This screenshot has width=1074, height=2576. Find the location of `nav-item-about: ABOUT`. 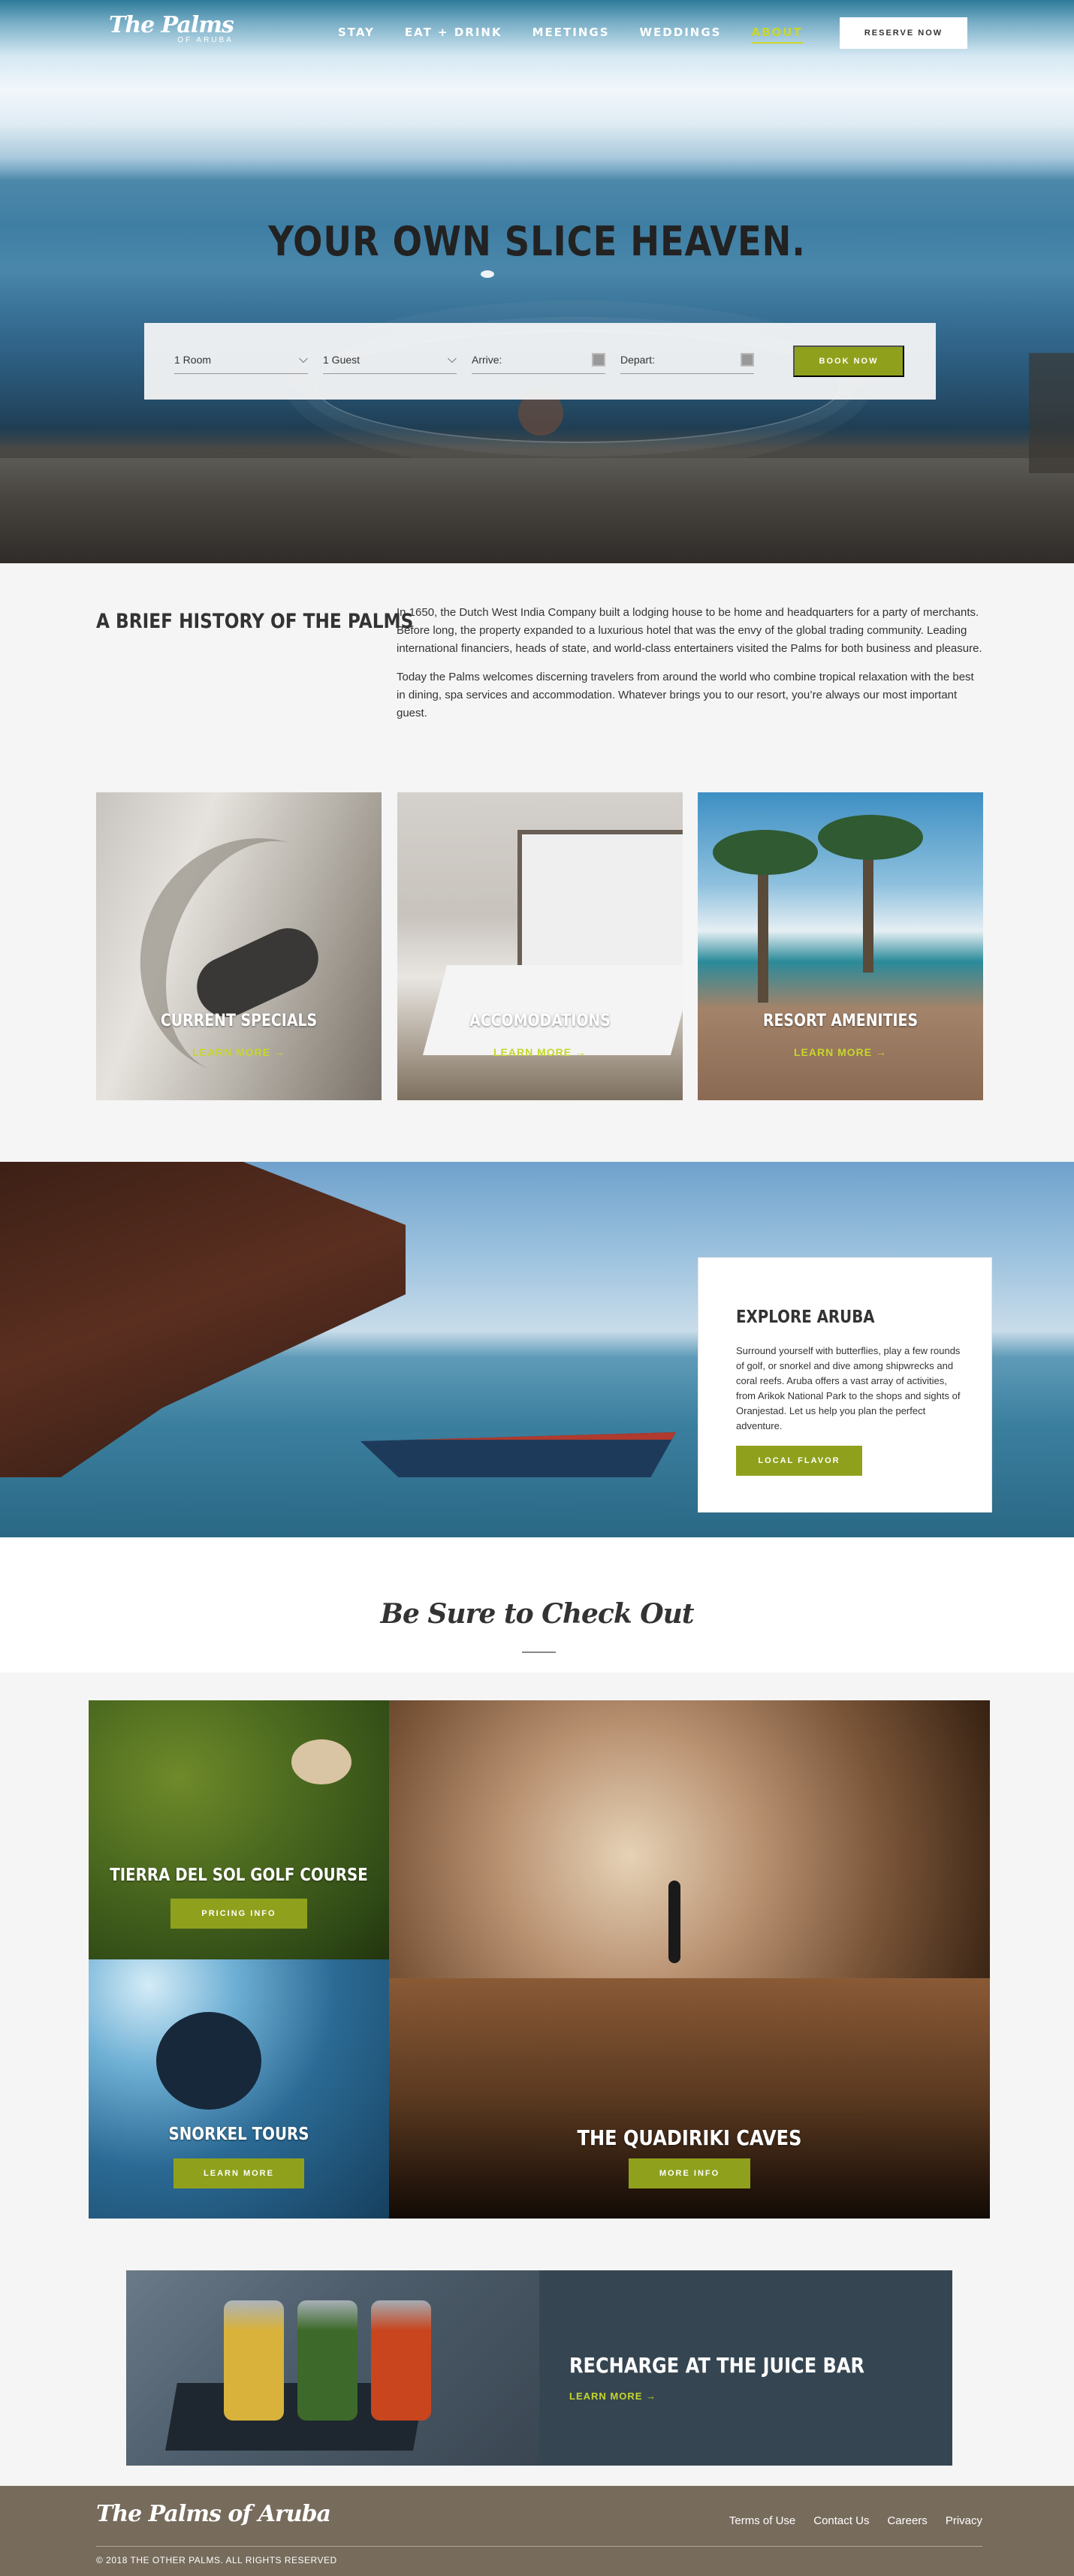

nav-item-about: ABOUT is located at coordinates (777, 35).